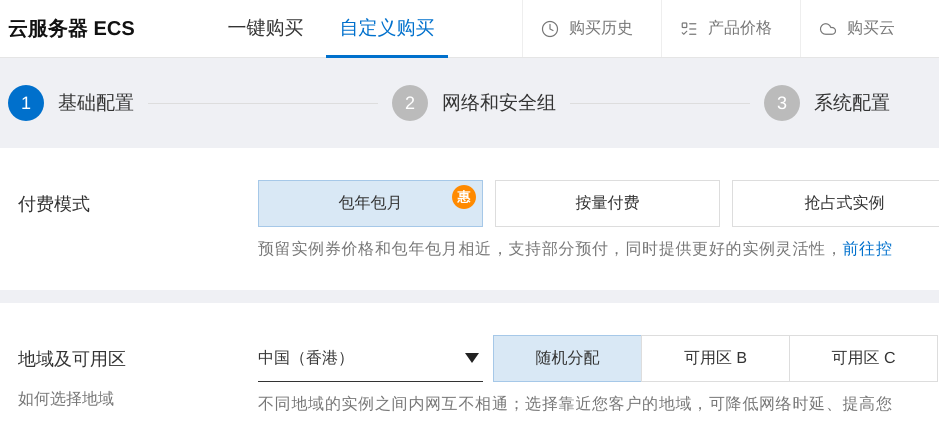 This screenshot has height=441, width=939. I want to click on field-label: 付费模式, so click(54, 204).